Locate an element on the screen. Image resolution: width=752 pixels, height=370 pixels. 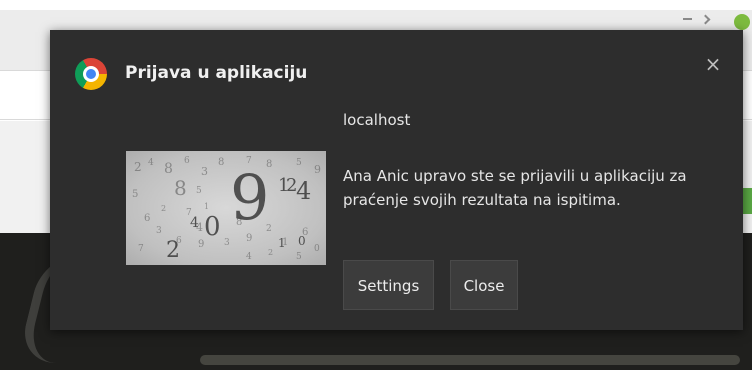
window-close-icon is located at coordinates (742, 22).